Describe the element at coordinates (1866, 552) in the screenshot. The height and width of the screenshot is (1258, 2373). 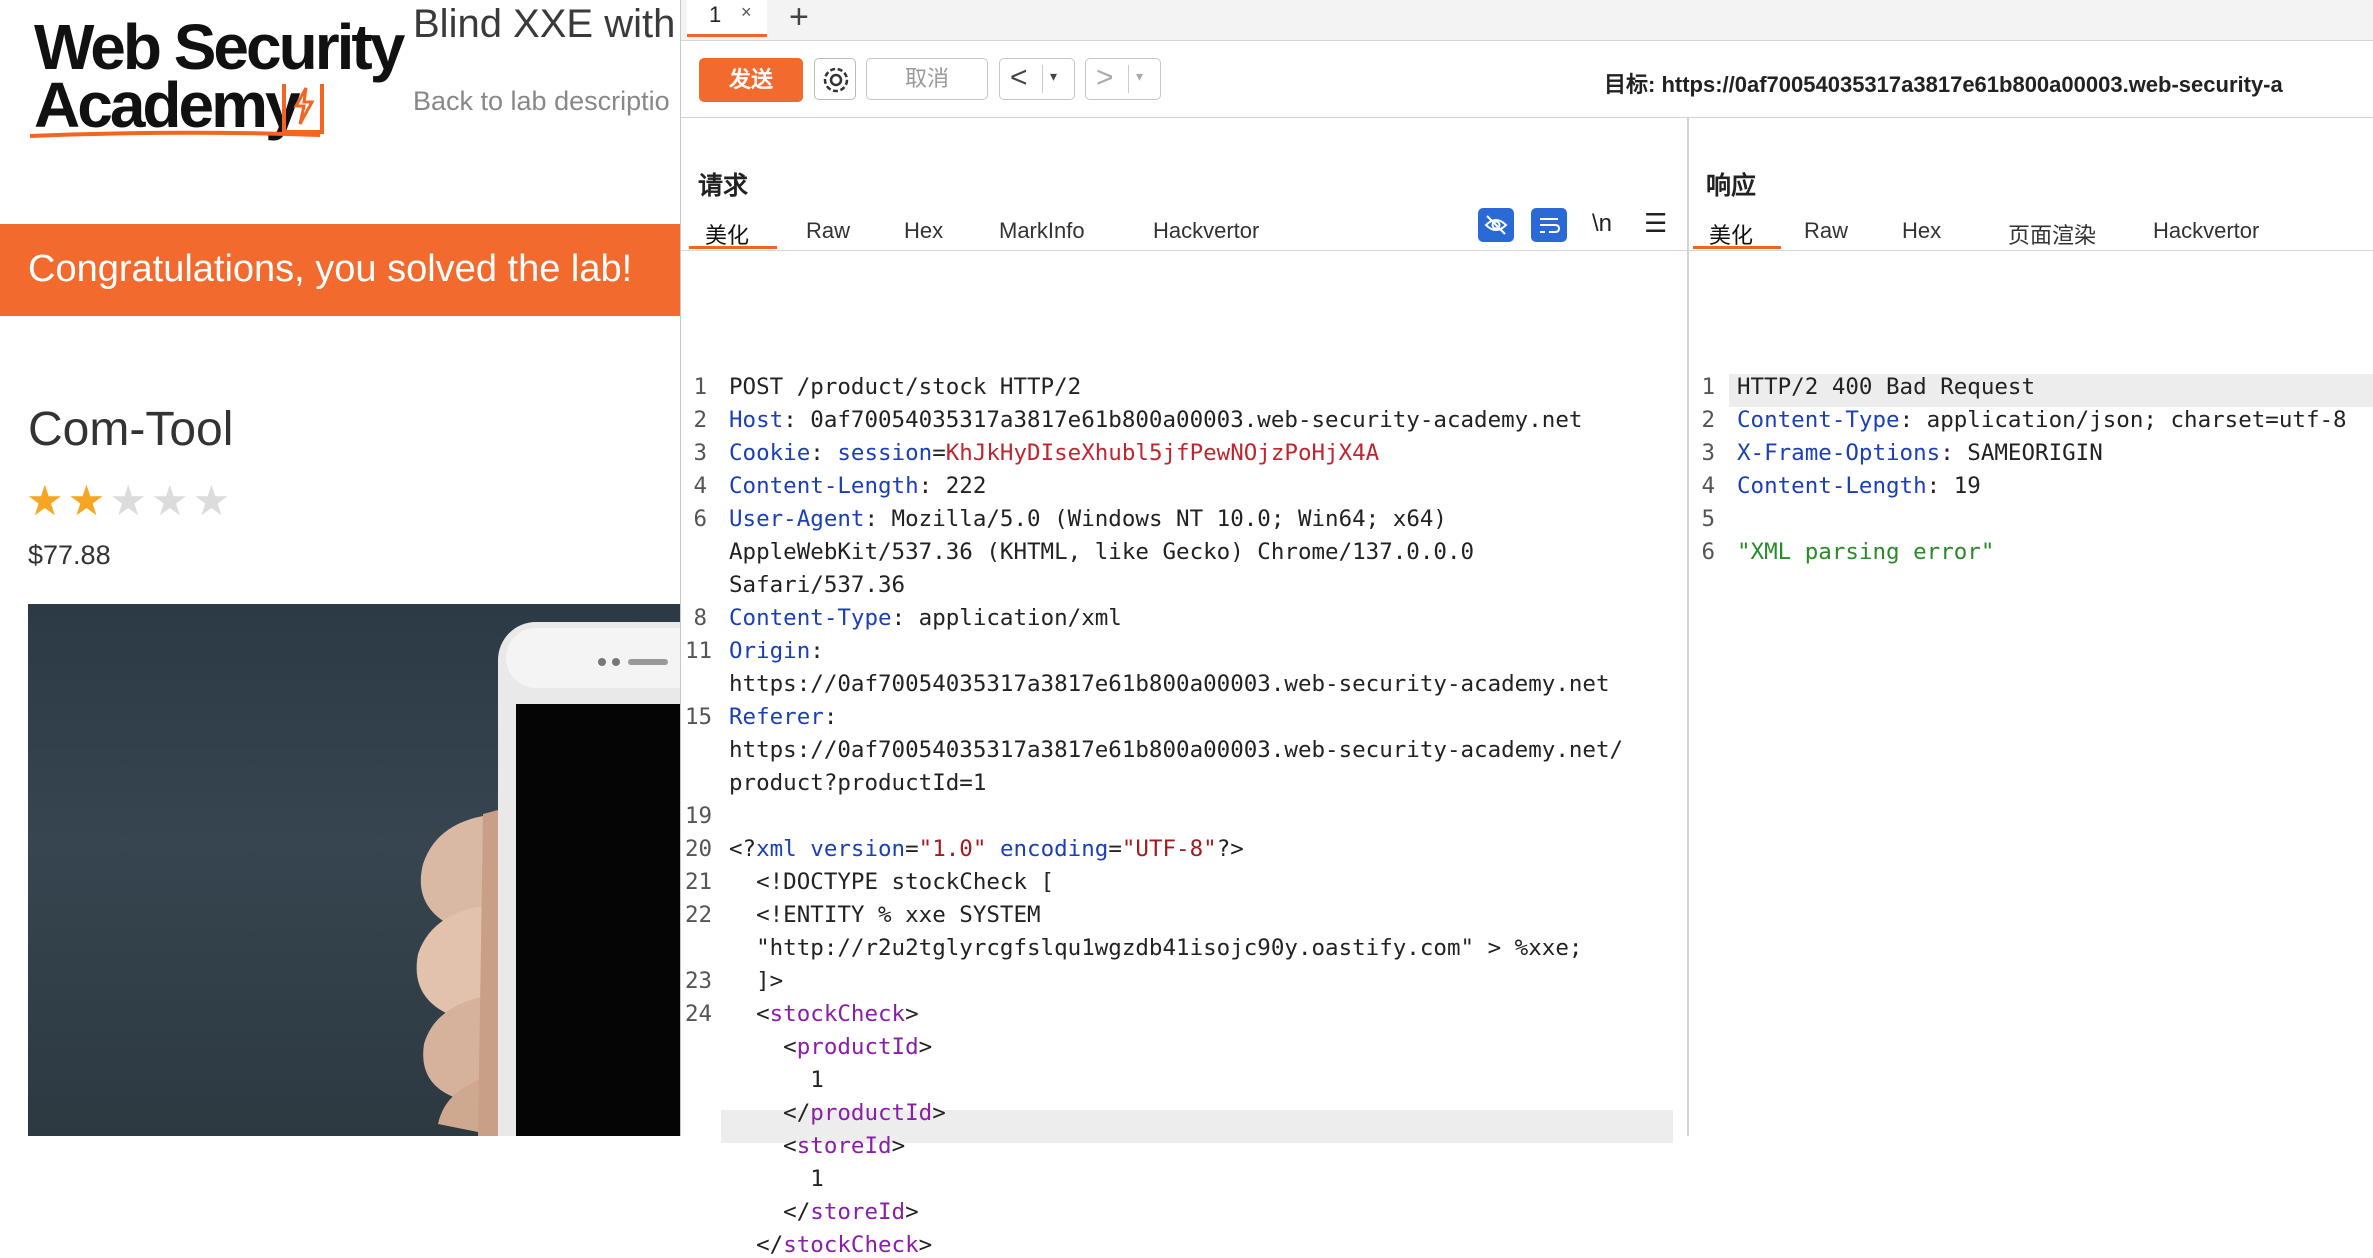
I see `code-line: "XML parsing error"` at that location.